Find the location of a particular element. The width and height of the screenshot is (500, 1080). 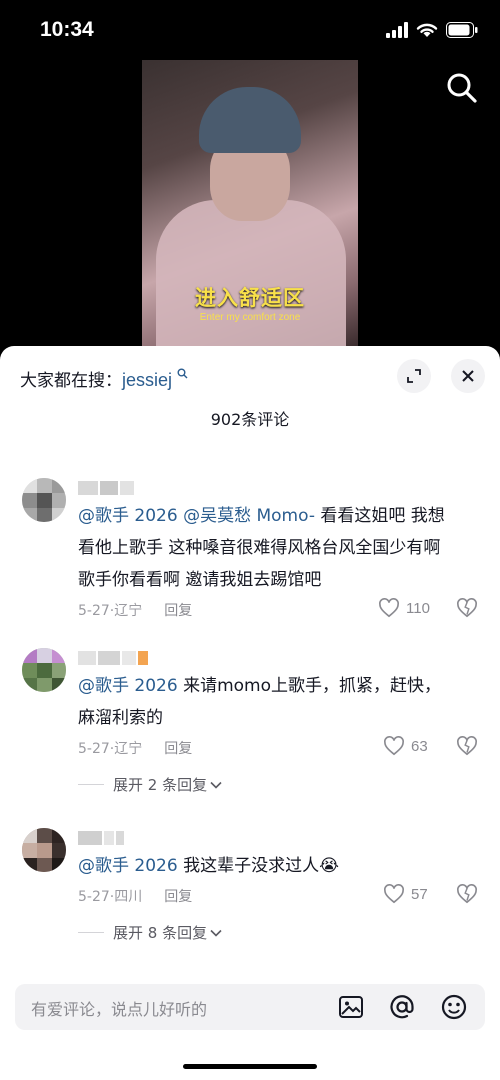

comment-input-bar: 有爱评论，说点儿好听的 is located at coordinates (250, 1007).